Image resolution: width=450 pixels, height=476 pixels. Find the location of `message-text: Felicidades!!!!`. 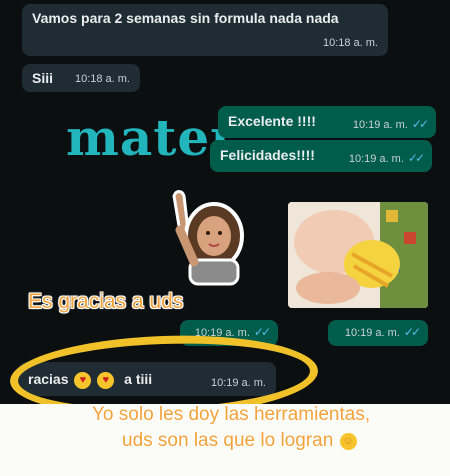

message-text: Felicidades!!!! is located at coordinates (267, 155).